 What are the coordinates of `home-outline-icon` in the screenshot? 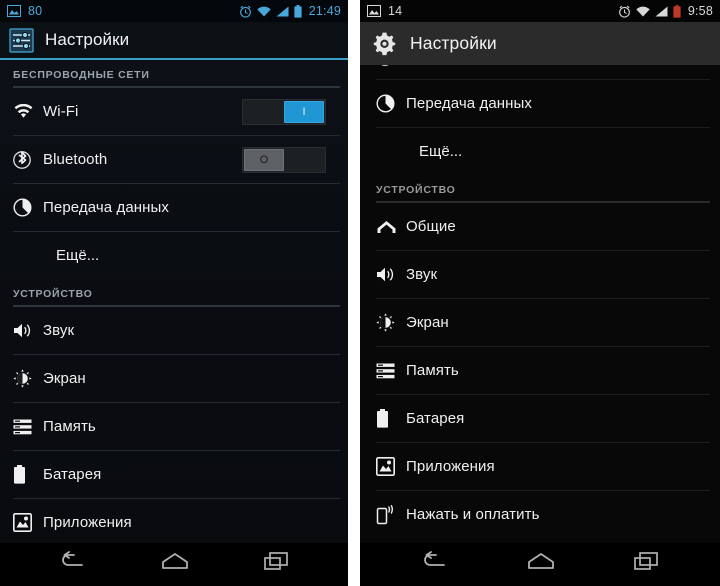 It's located at (391, 227).